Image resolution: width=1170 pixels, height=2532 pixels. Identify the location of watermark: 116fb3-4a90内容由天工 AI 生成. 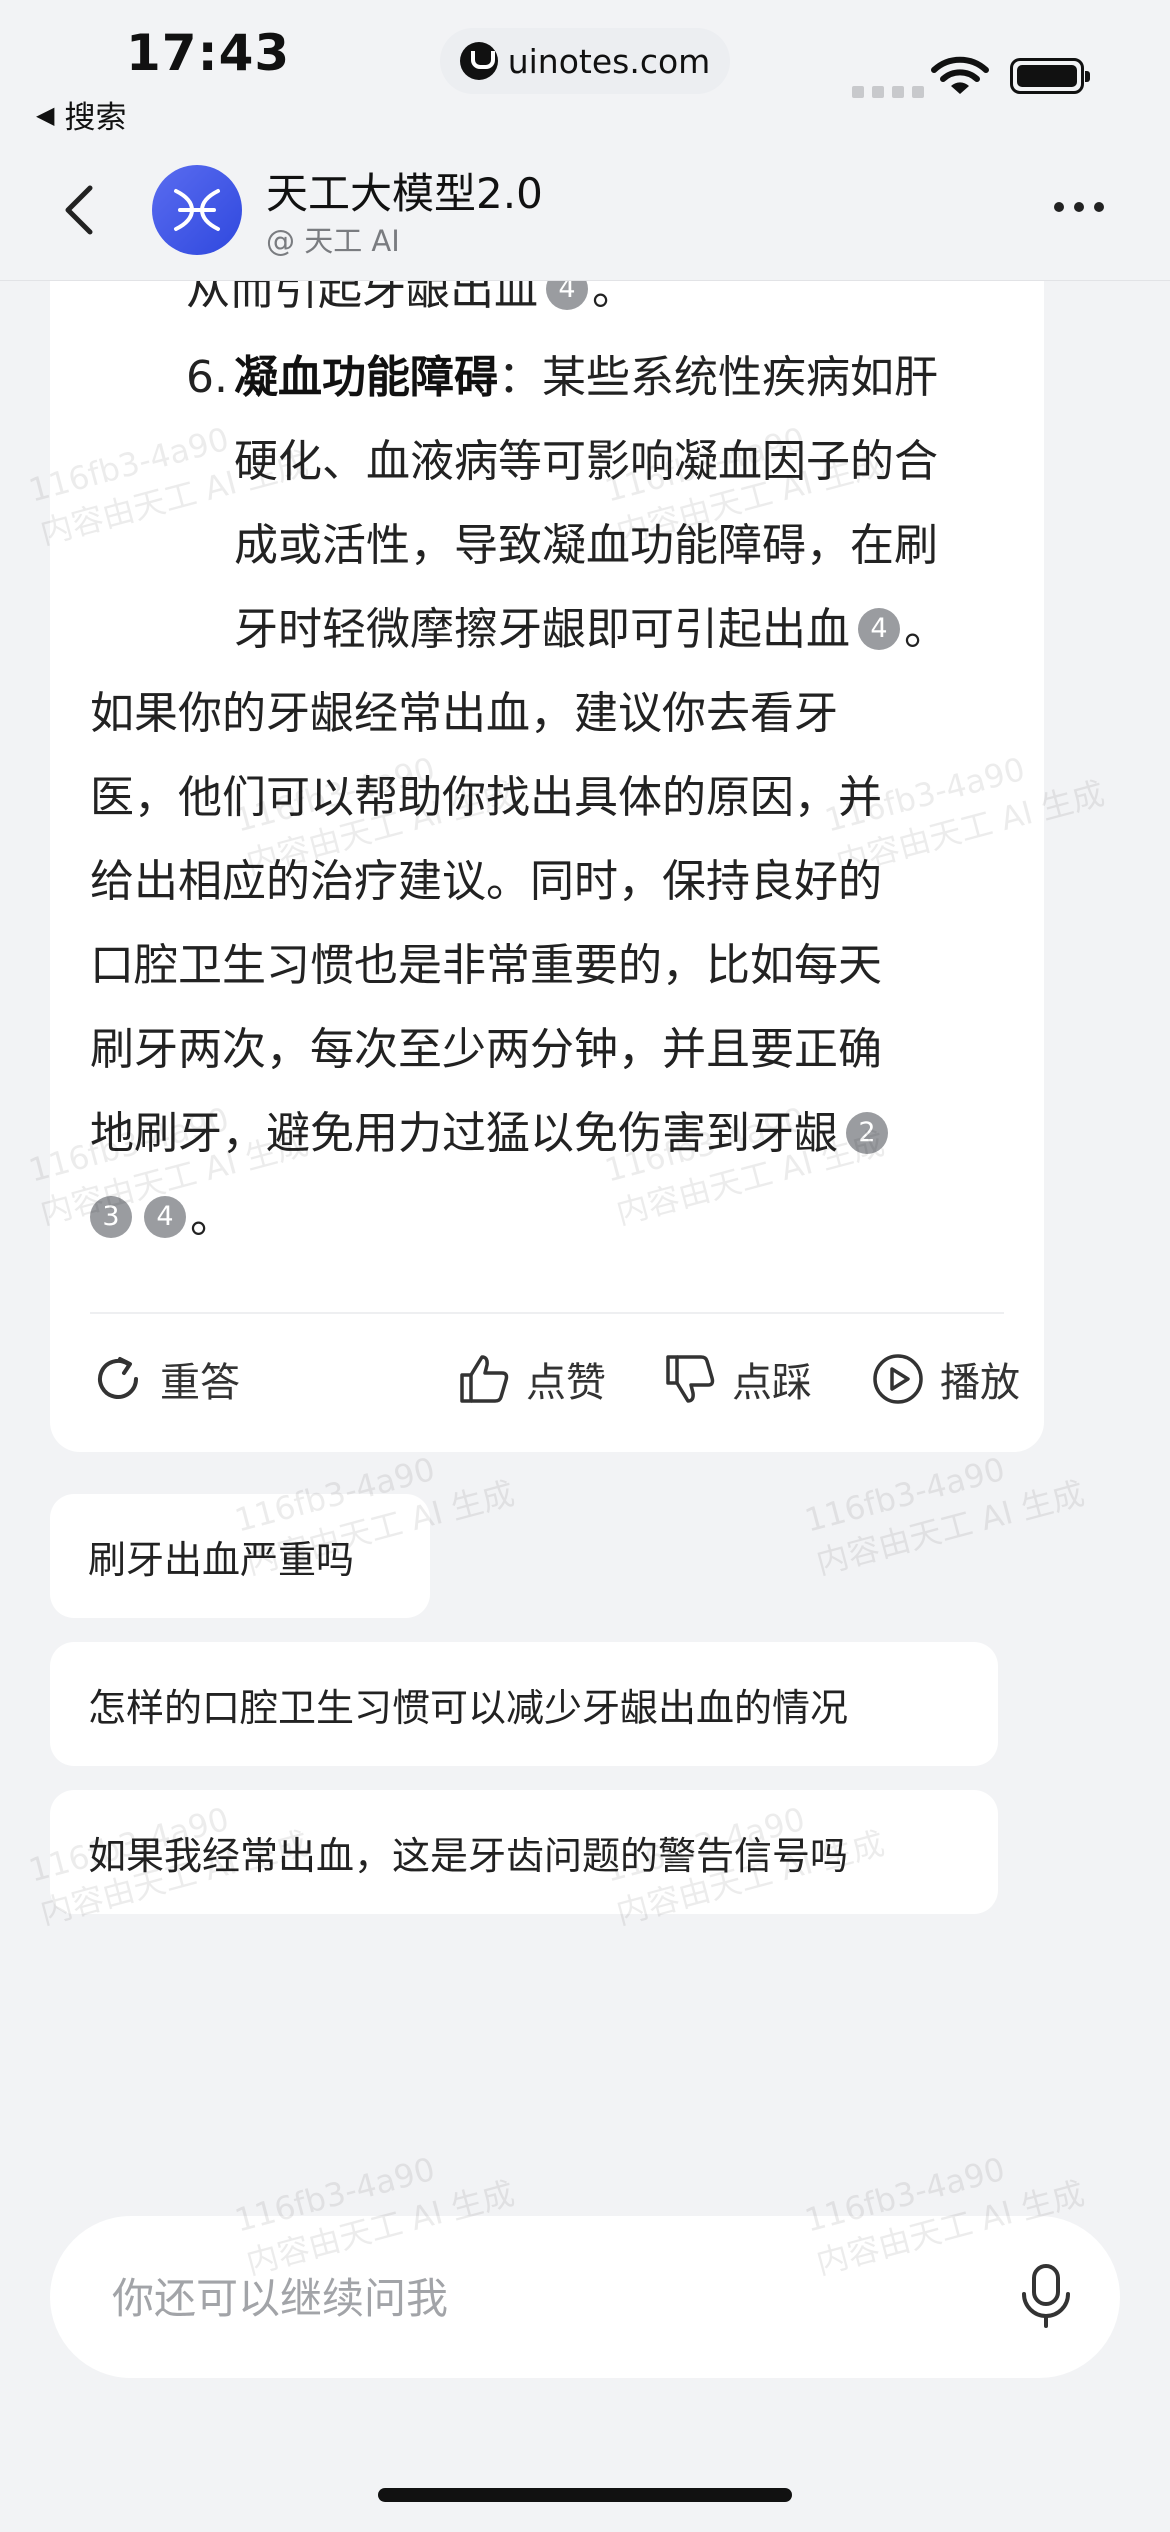
(944, 1516).